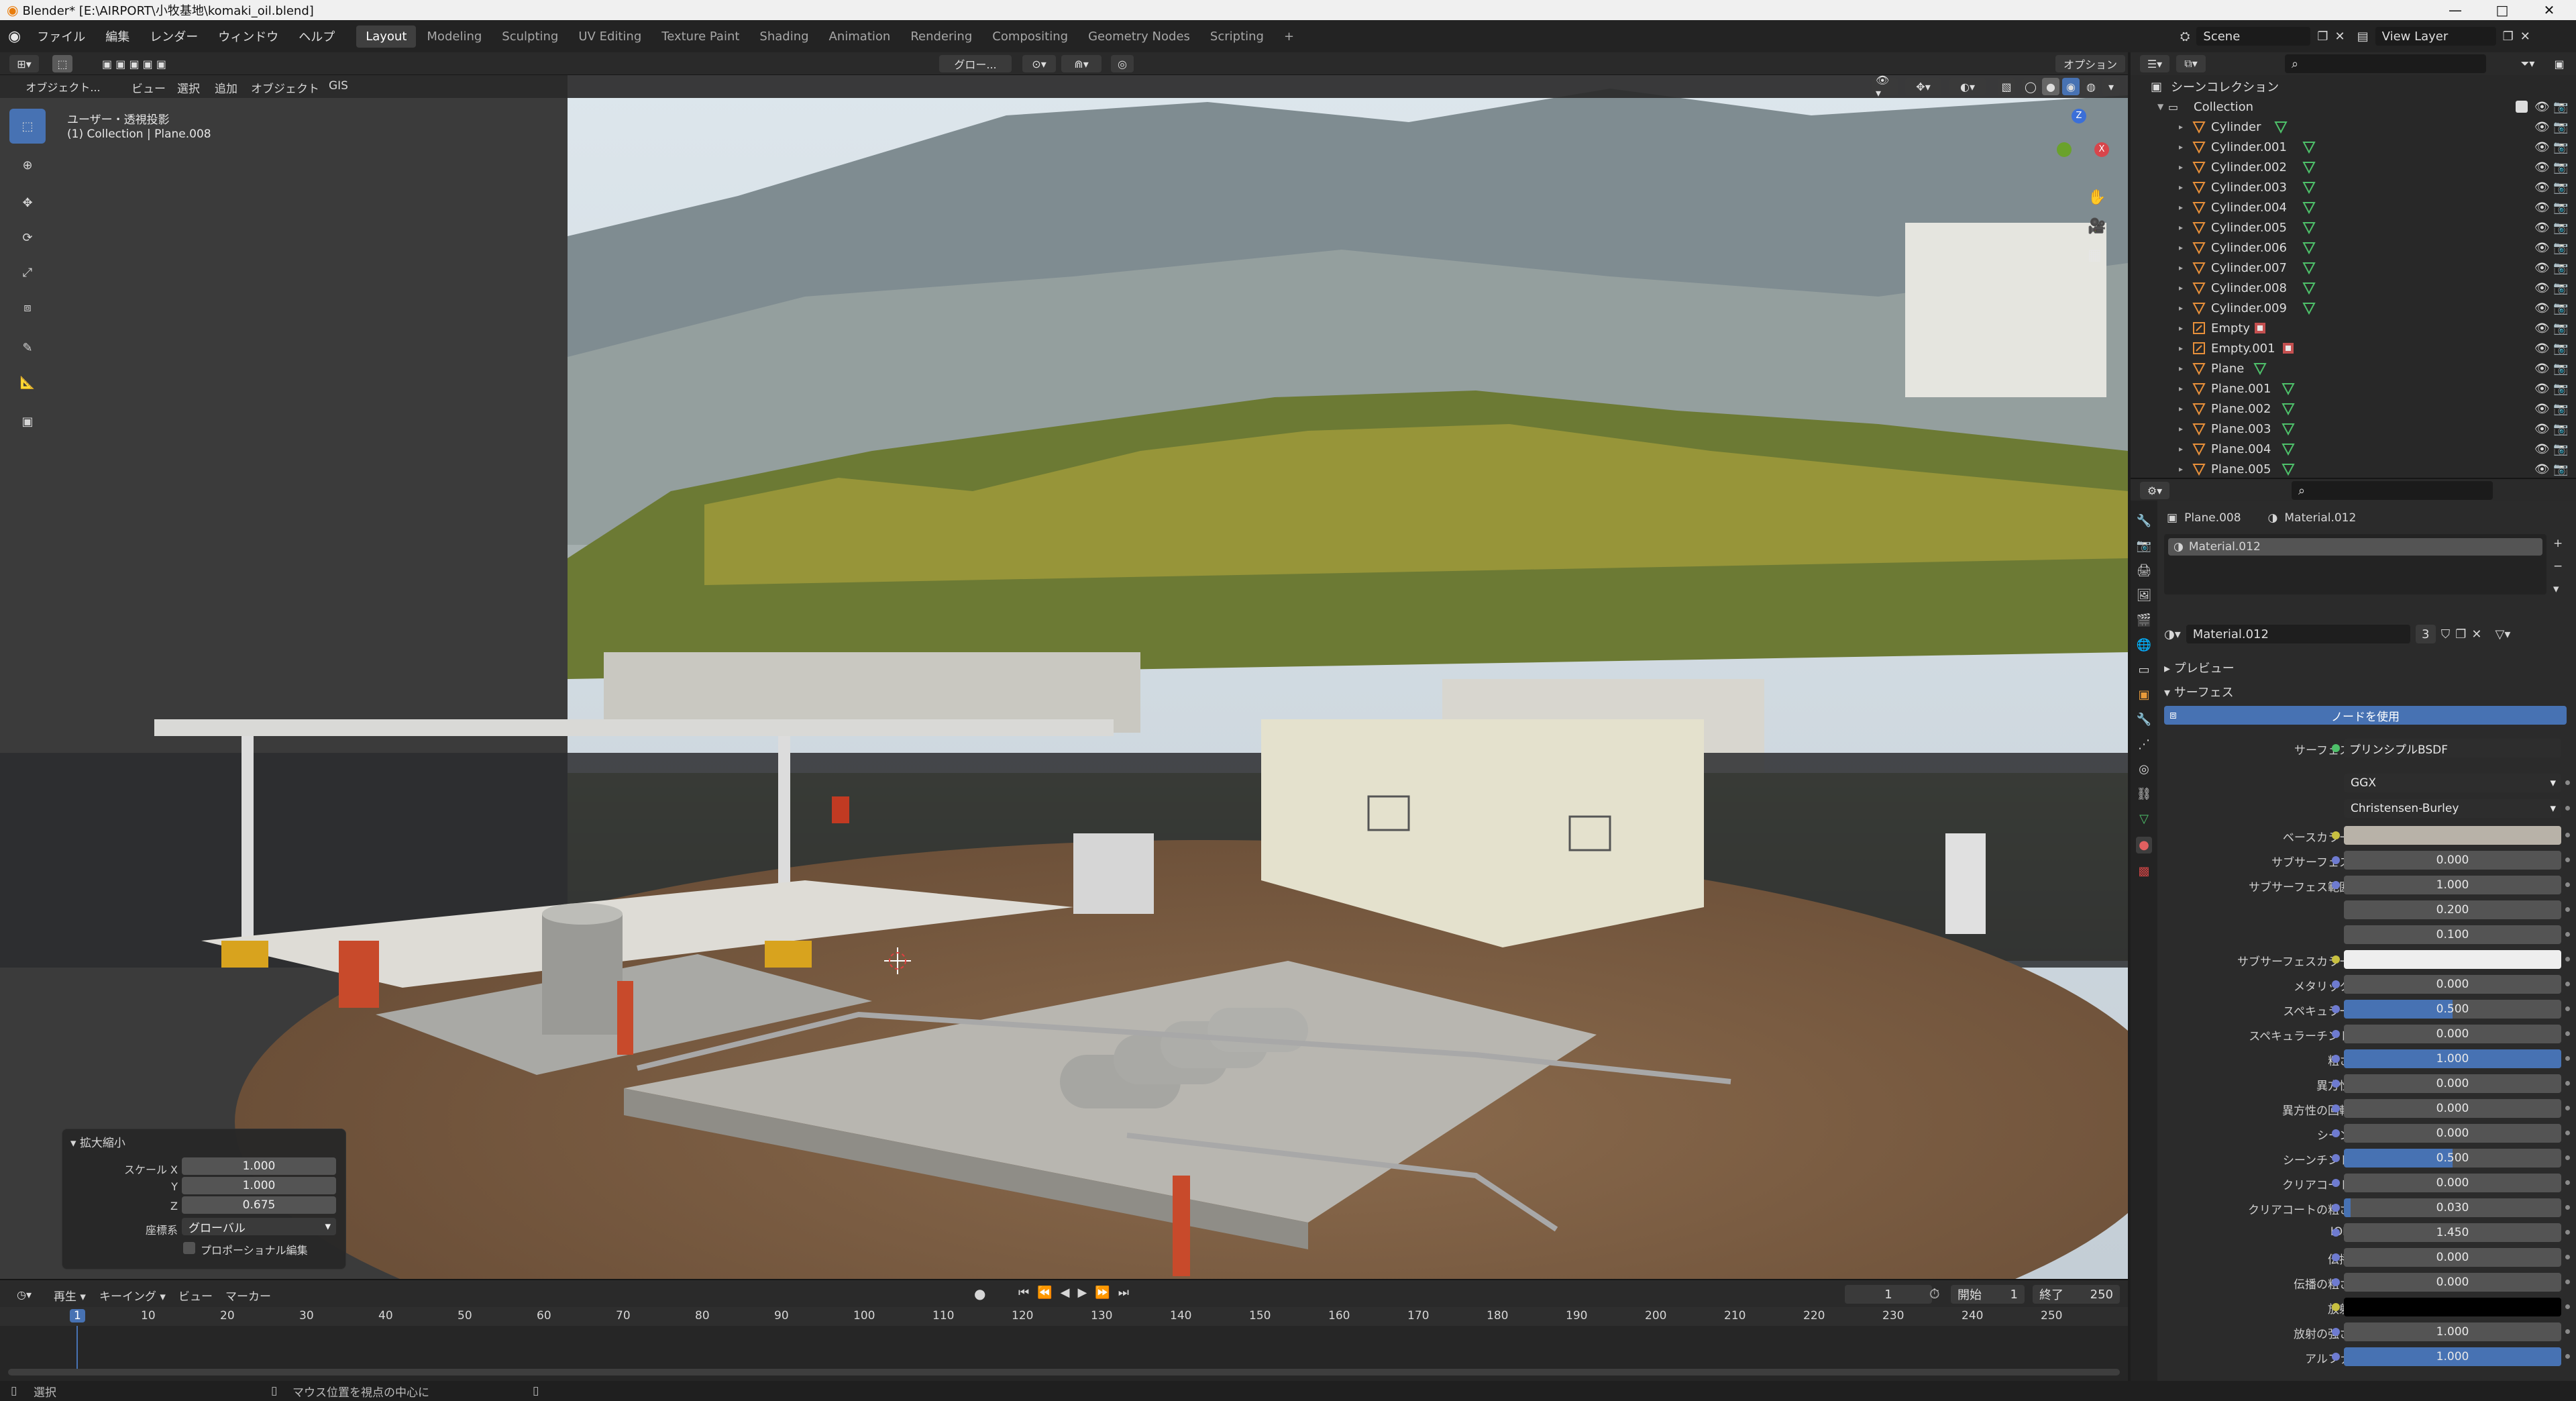 This screenshot has height=1401, width=2576. What do you see at coordinates (2527, 64) in the screenshot?
I see `filter-icon: ⏷▾` at bounding box center [2527, 64].